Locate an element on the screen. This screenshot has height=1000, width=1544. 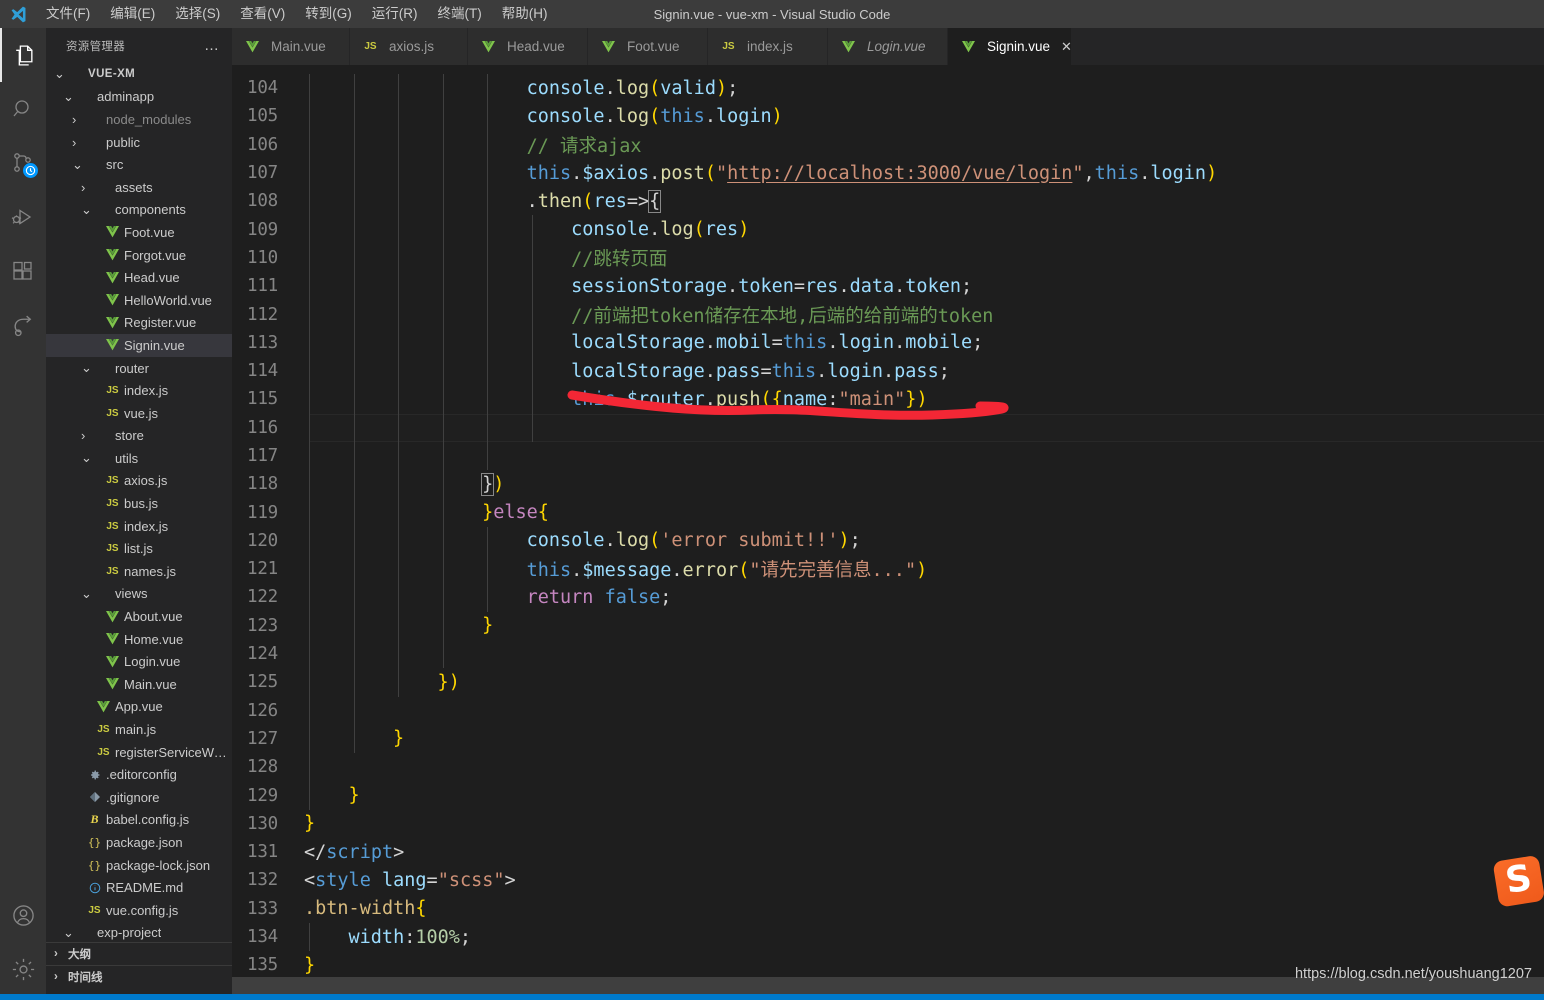
code-text: <style lang="scss"> is located at coordinates (410, 880).